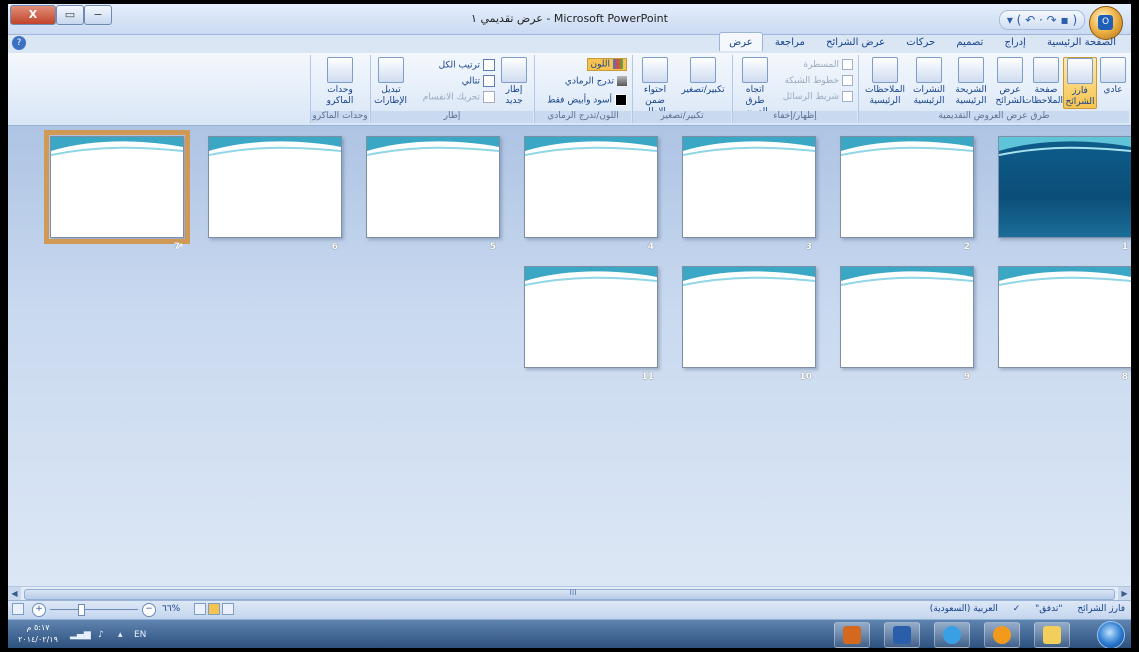 The height and width of the screenshot is (652, 1139). Describe the element at coordinates (1111, 634) in the screenshot. I see `start-button` at that location.